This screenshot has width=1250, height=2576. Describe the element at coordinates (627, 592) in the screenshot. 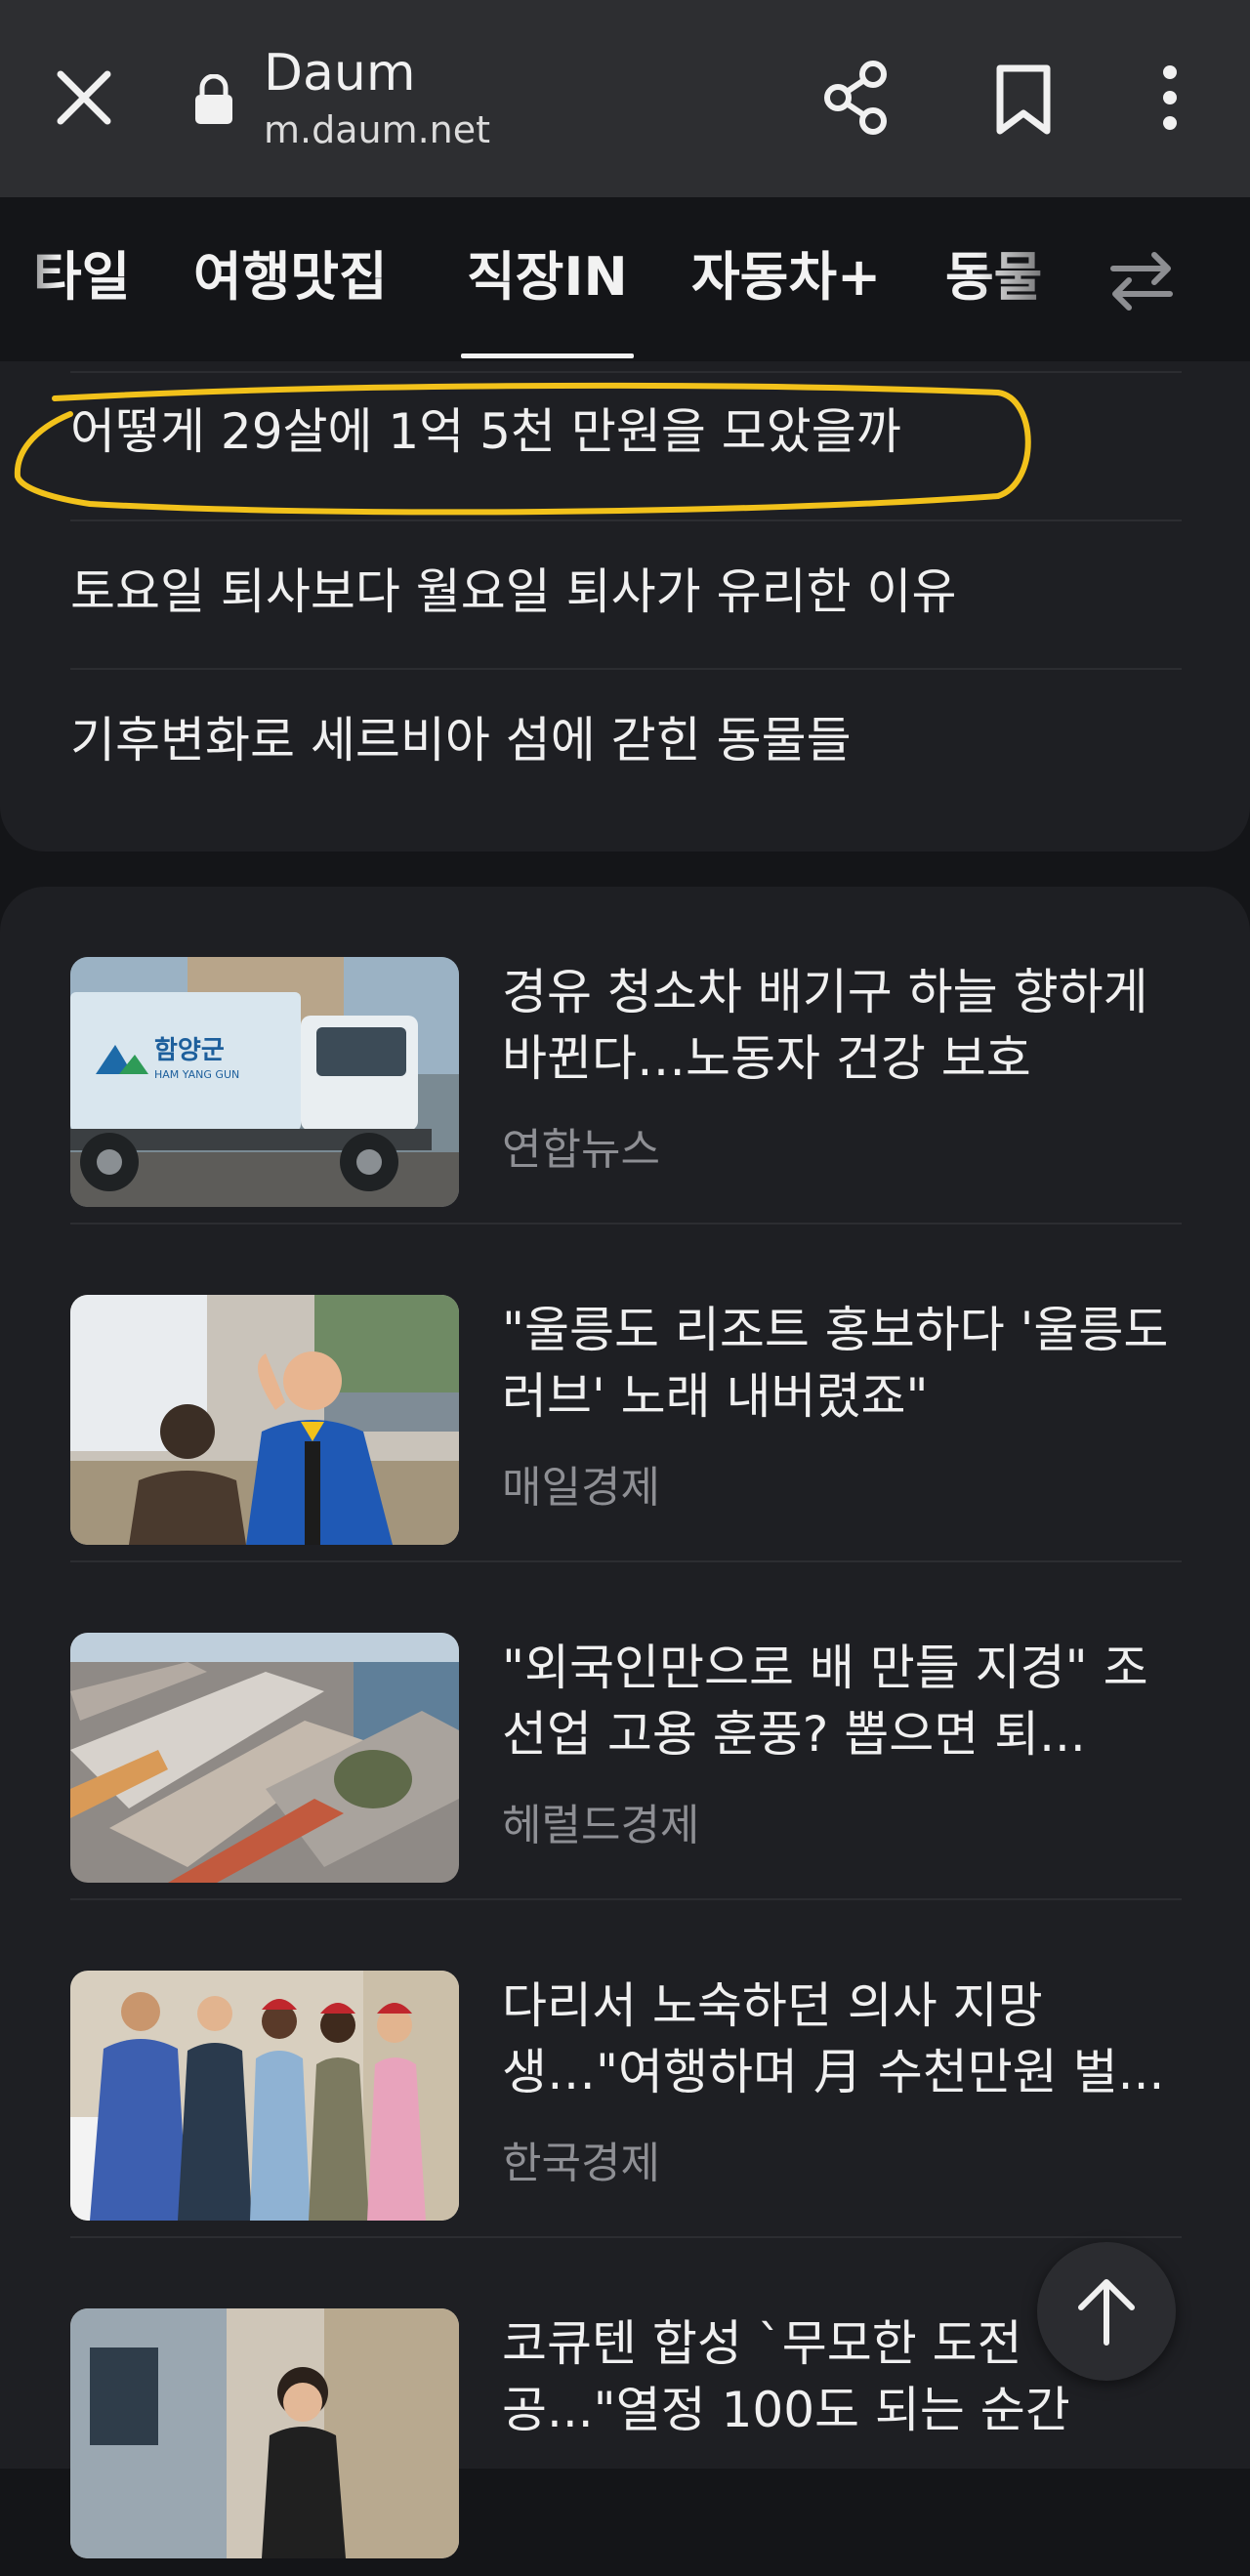

I see `headline-item: 토요일 퇴사보다 월요일 퇴사가 유리한 이유` at that location.